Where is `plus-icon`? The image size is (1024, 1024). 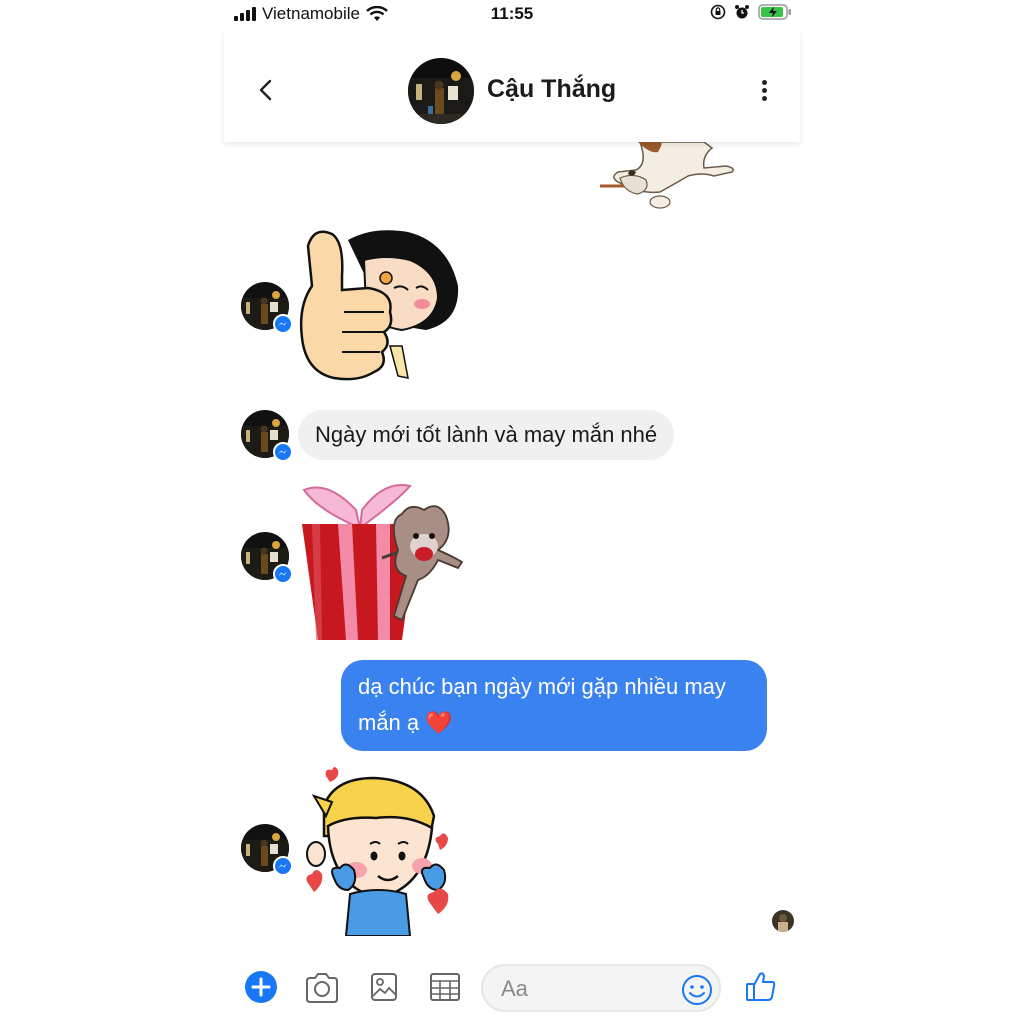
plus-icon is located at coordinates (261, 987).